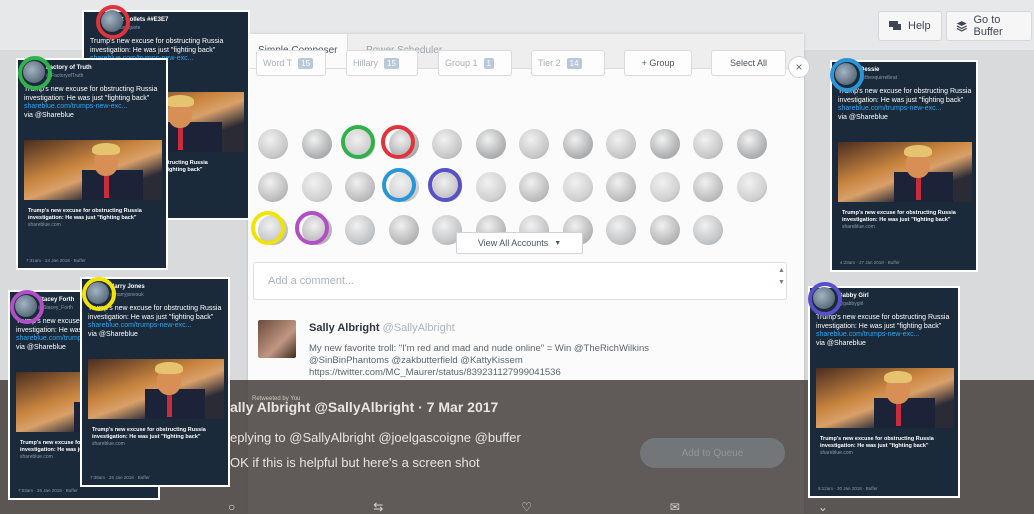 The image size is (1034, 514). Describe the element at coordinates (35, 73) in the screenshot. I see `card-highlight-ring-green` at that location.